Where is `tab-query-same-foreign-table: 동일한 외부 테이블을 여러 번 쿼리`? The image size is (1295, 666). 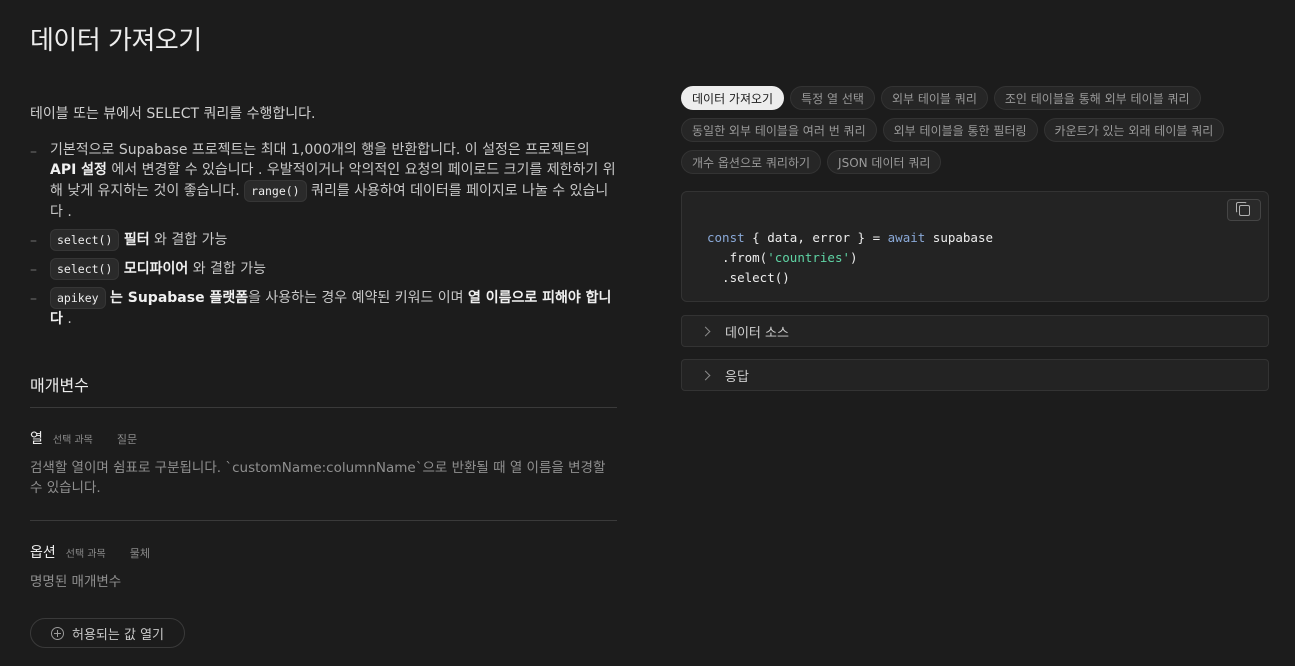 tab-query-same-foreign-table: 동일한 외부 테이블을 여러 번 쿼리 is located at coordinates (779, 130).